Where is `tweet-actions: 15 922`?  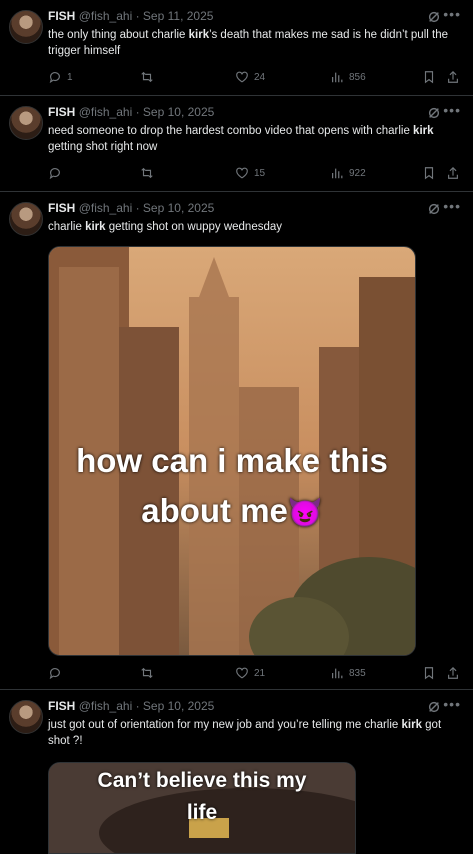
tweet-actions: 15 922 is located at coordinates (255, 174).